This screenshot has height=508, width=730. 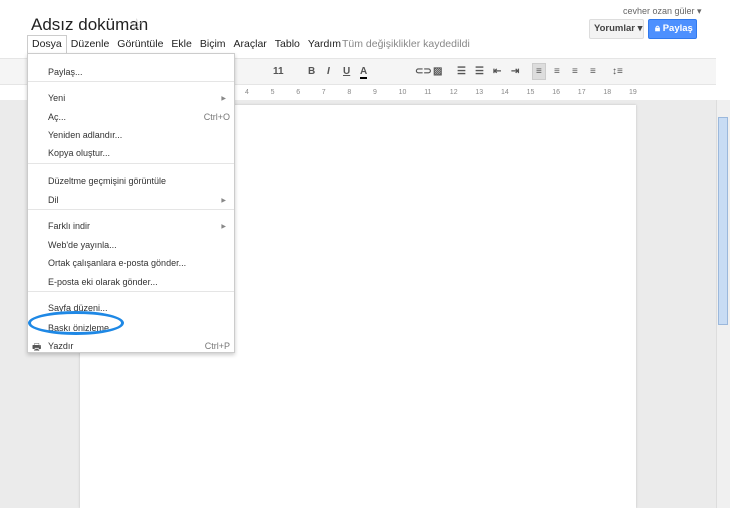 What do you see at coordinates (539, 71) in the screenshot?
I see `align-left-icon: ≡` at bounding box center [539, 71].